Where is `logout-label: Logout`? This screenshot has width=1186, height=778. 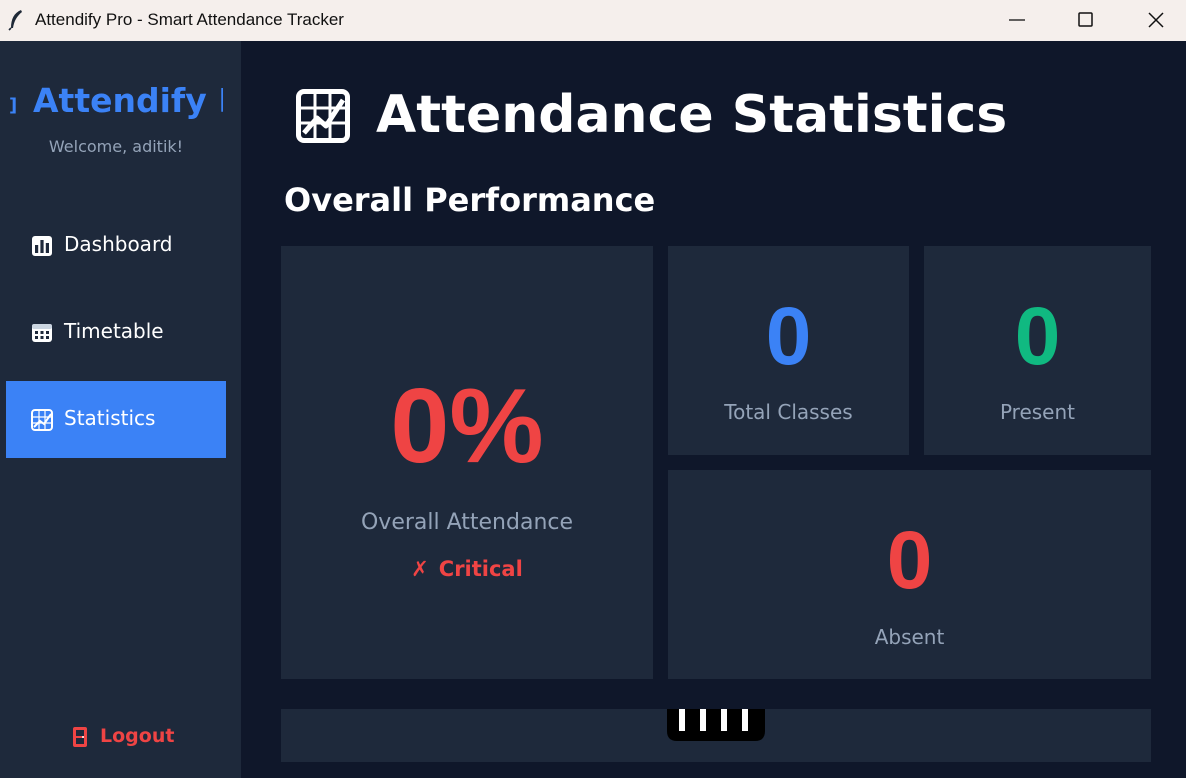 logout-label: Logout is located at coordinates (137, 736).